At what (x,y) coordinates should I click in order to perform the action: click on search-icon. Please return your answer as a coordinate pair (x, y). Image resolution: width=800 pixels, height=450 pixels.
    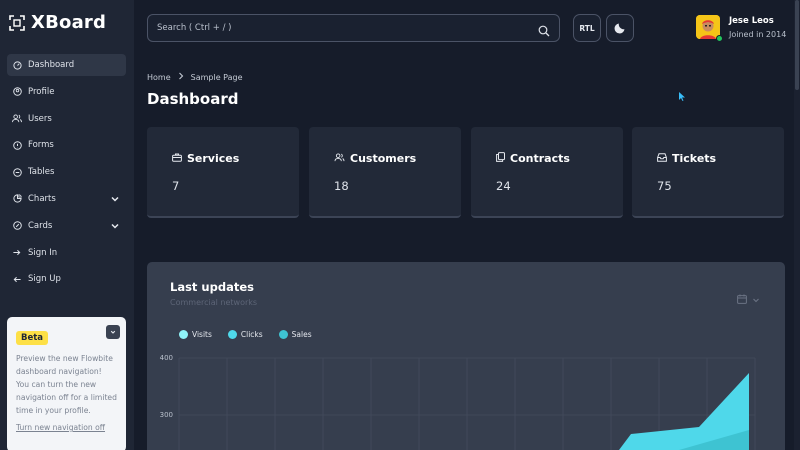
    Looking at the image, I should click on (544, 31).